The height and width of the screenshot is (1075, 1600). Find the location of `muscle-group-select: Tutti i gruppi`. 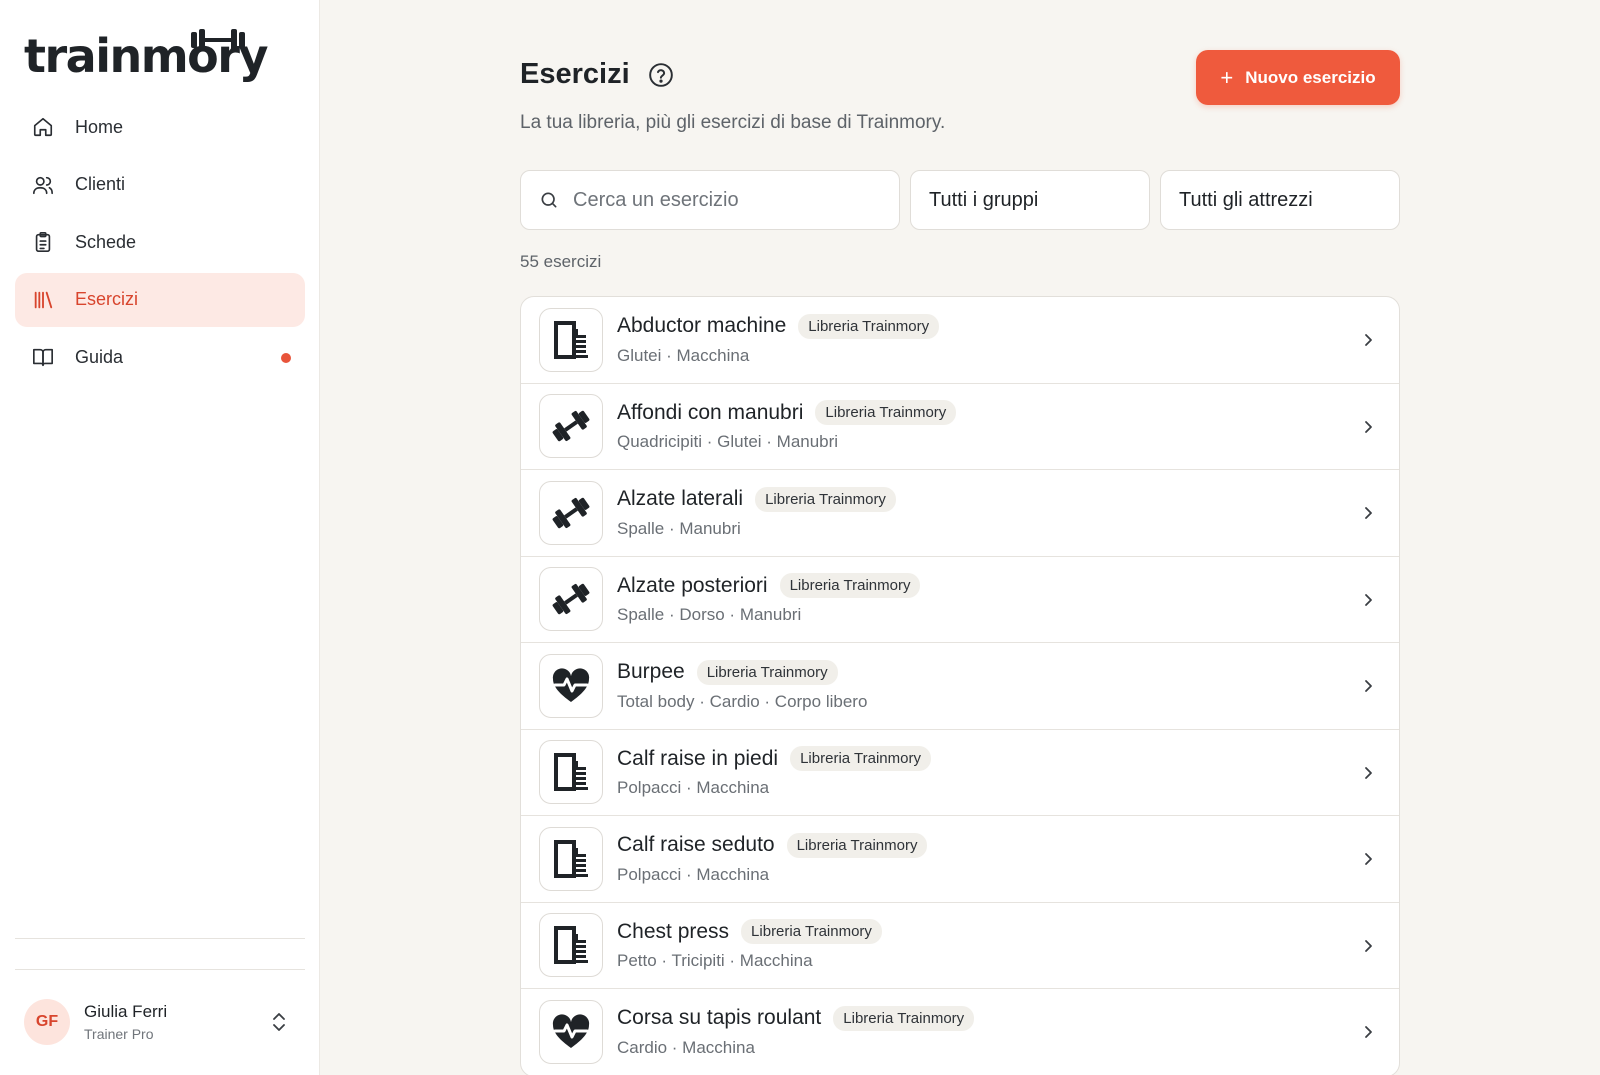

muscle-group-select: Tutti i gruppi is located at coordinates (1030, 200).